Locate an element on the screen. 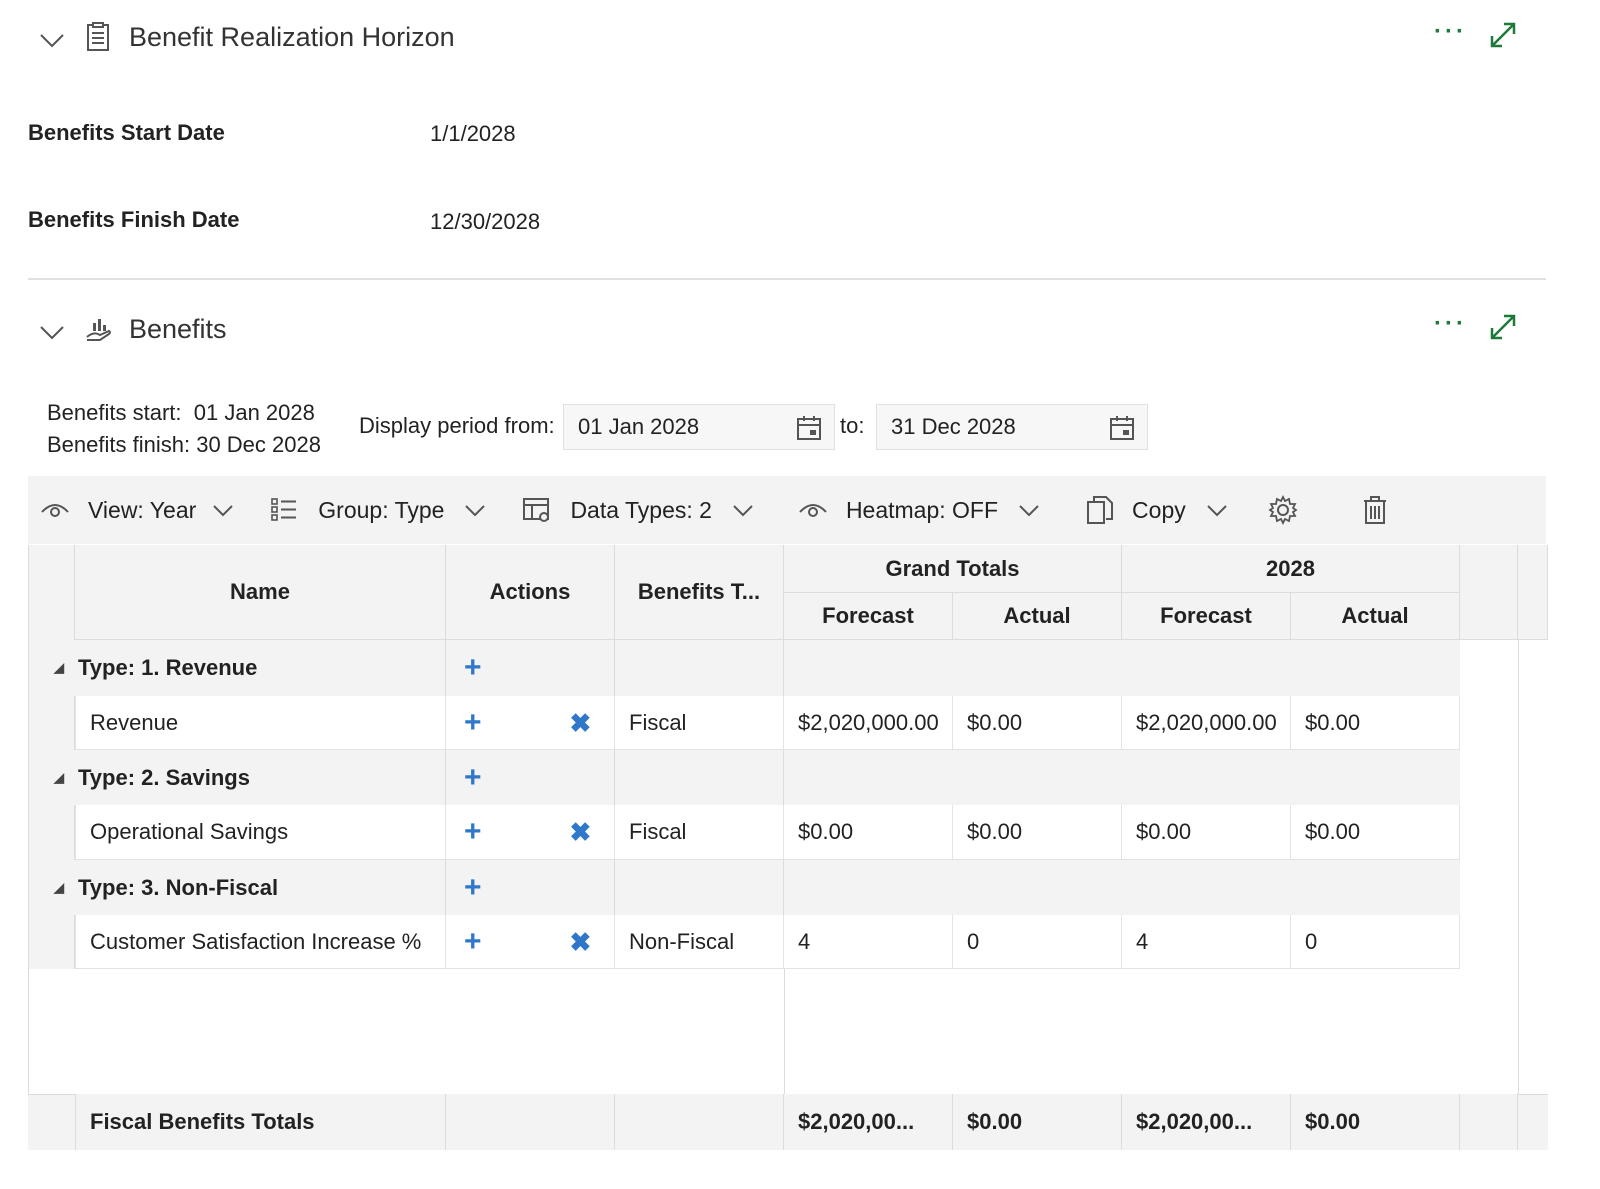 Image resolution: width=1600 pixels, height=1189 pixels. col-header-y-forecast: Forecast is located at coordinates (1206, 616).